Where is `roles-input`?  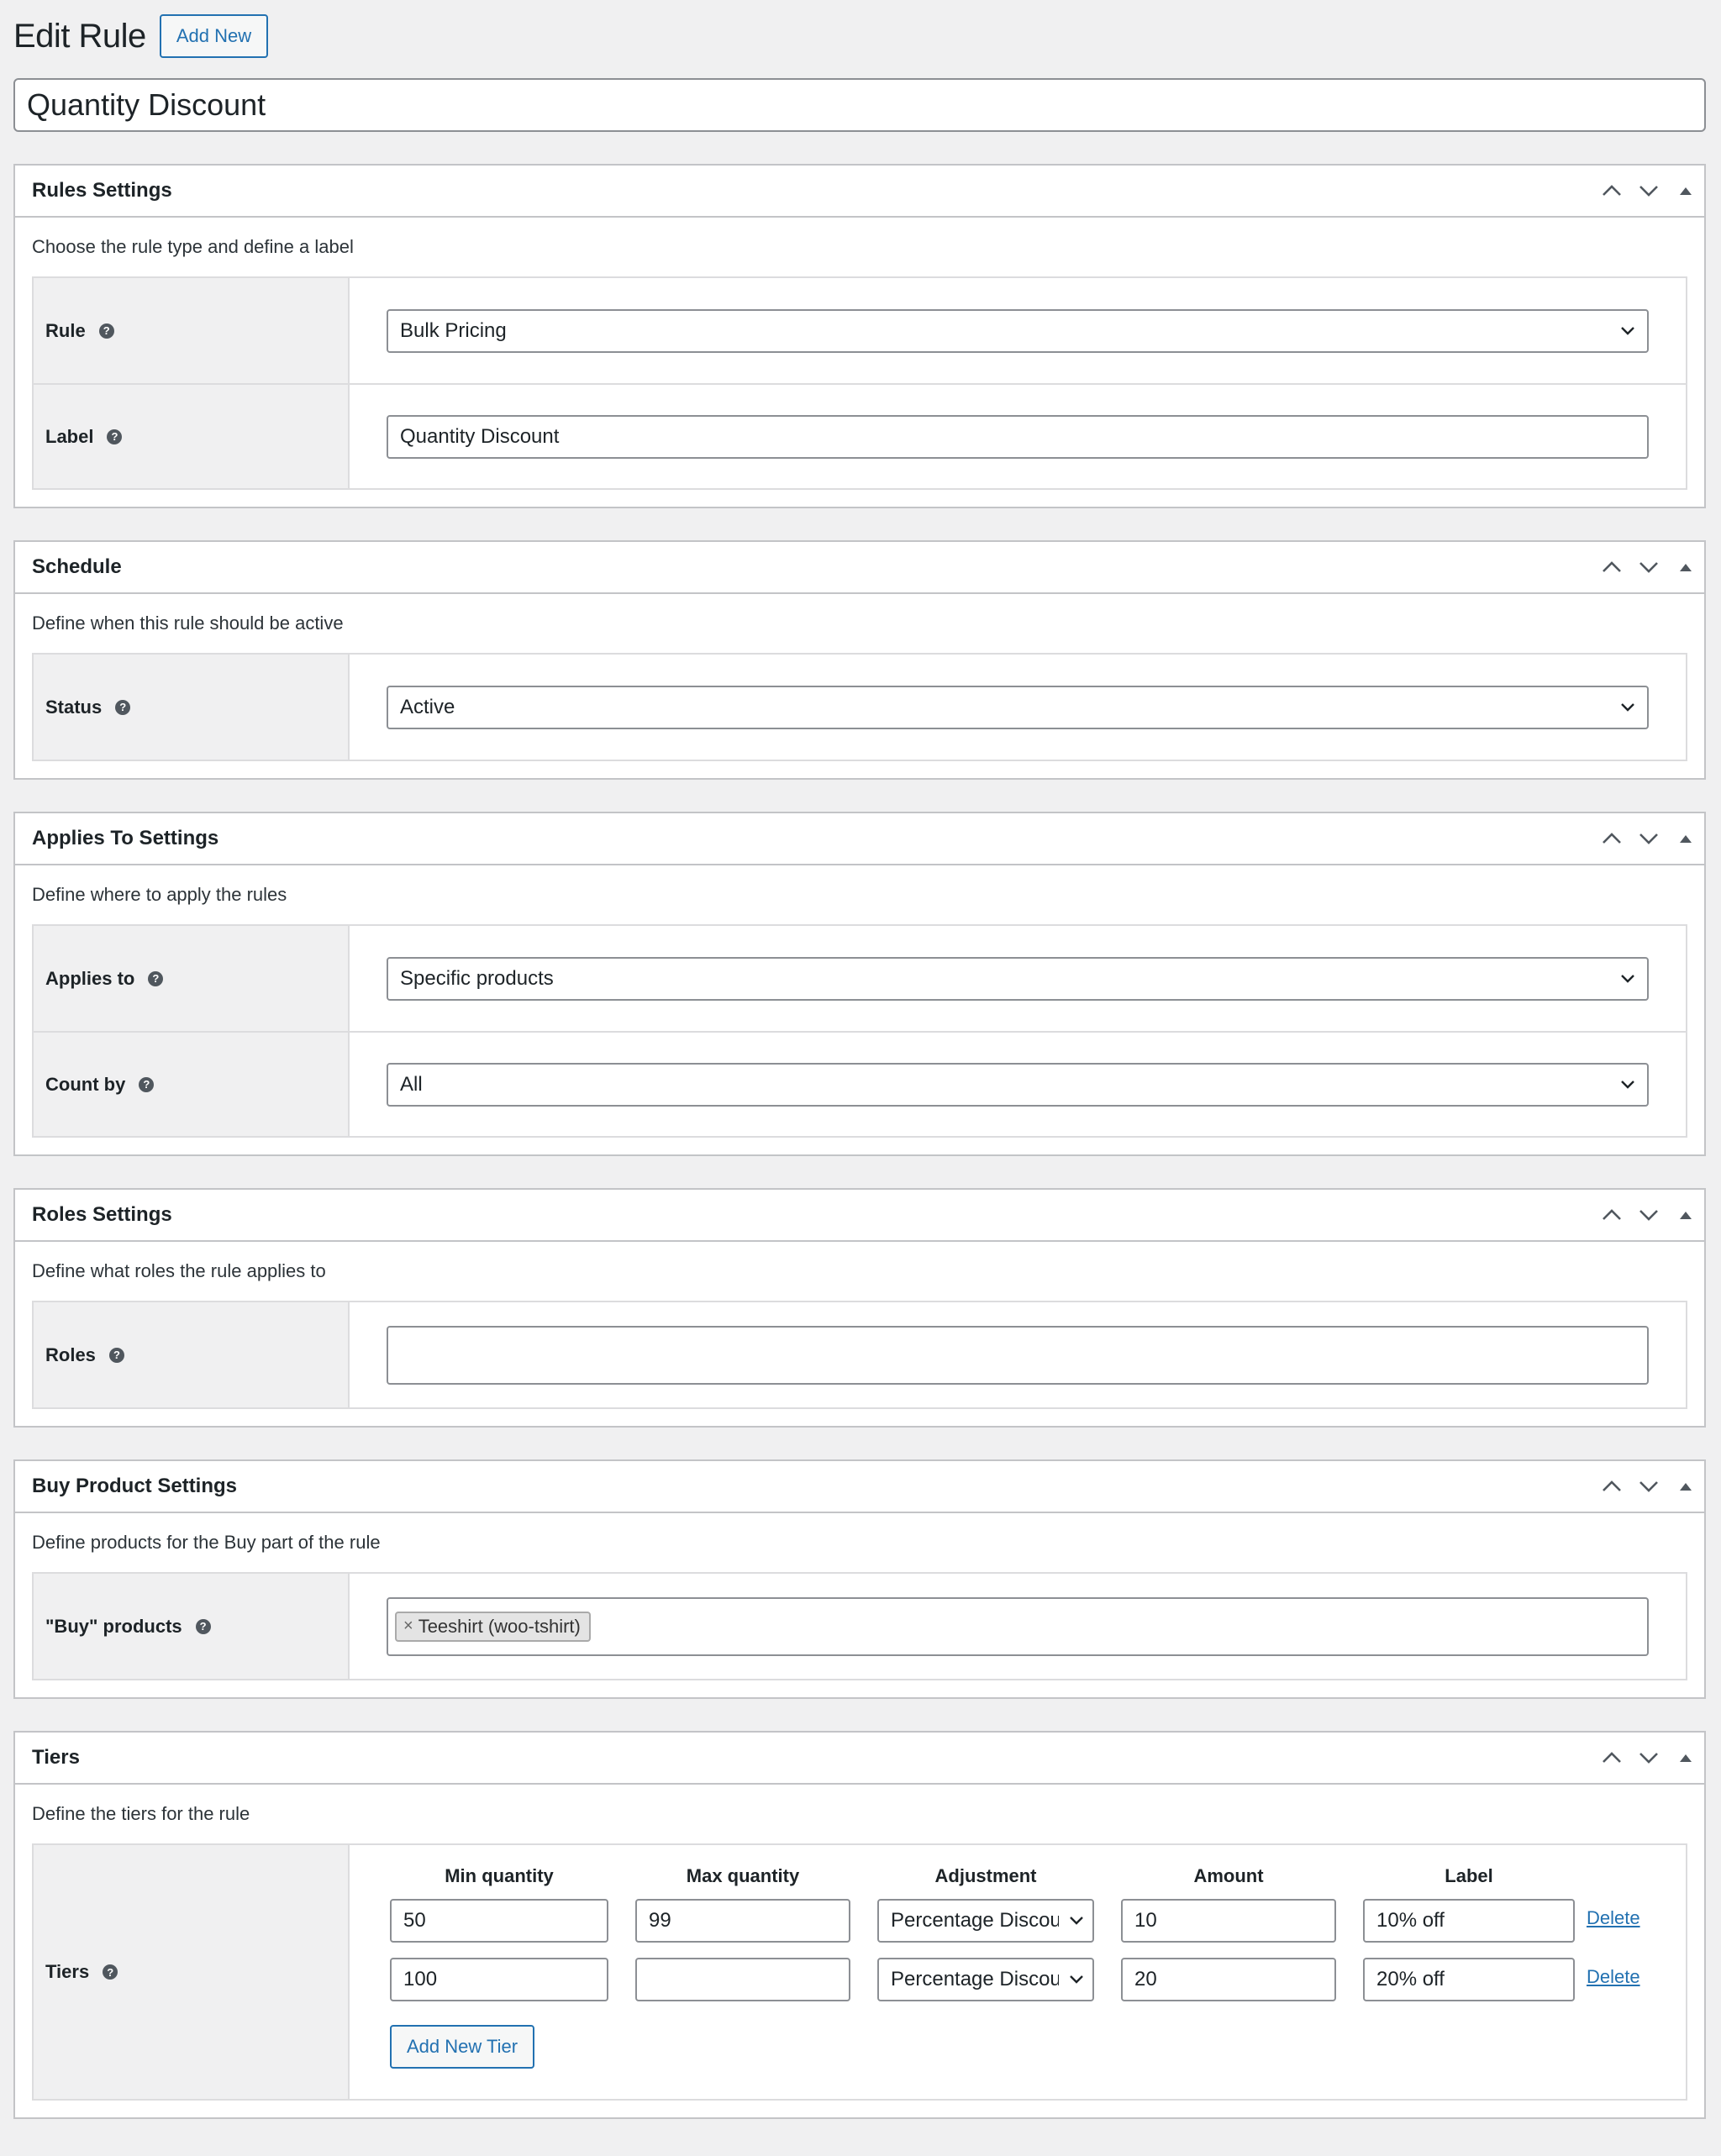 roles-input is located at coordinates (1018, 1355).